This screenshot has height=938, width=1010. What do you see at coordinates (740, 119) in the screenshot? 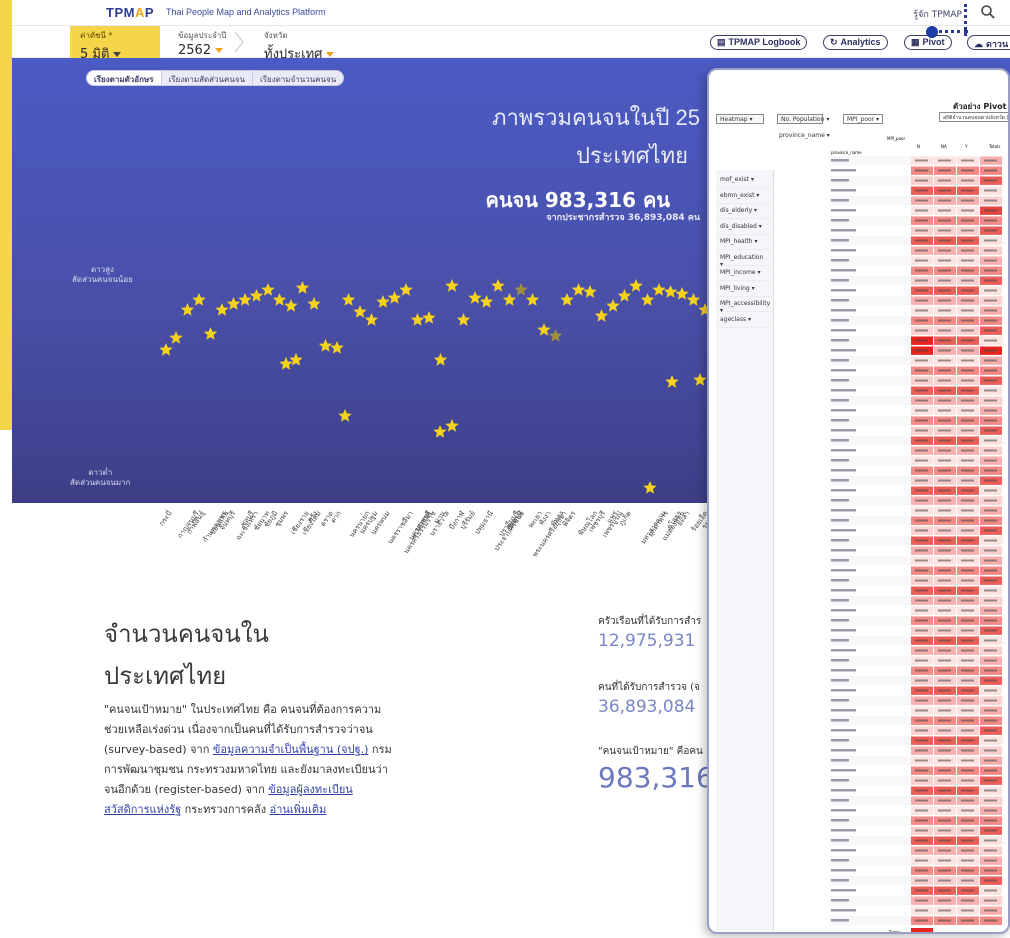
I see `renderer-select: Heatmap ▾` at bounding box center [740, 119].